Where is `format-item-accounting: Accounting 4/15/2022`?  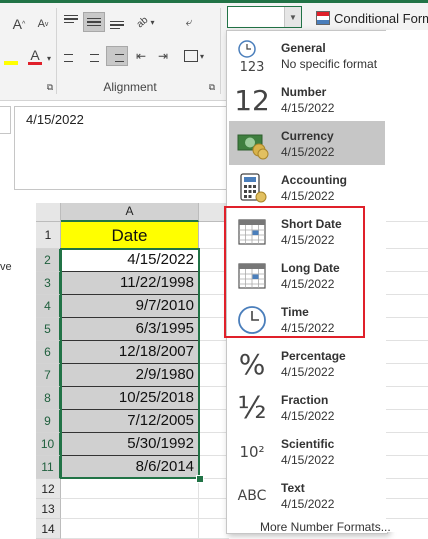 format-item-accounting: Accounting 4/15/2022 is located at coordinates (307, 187).